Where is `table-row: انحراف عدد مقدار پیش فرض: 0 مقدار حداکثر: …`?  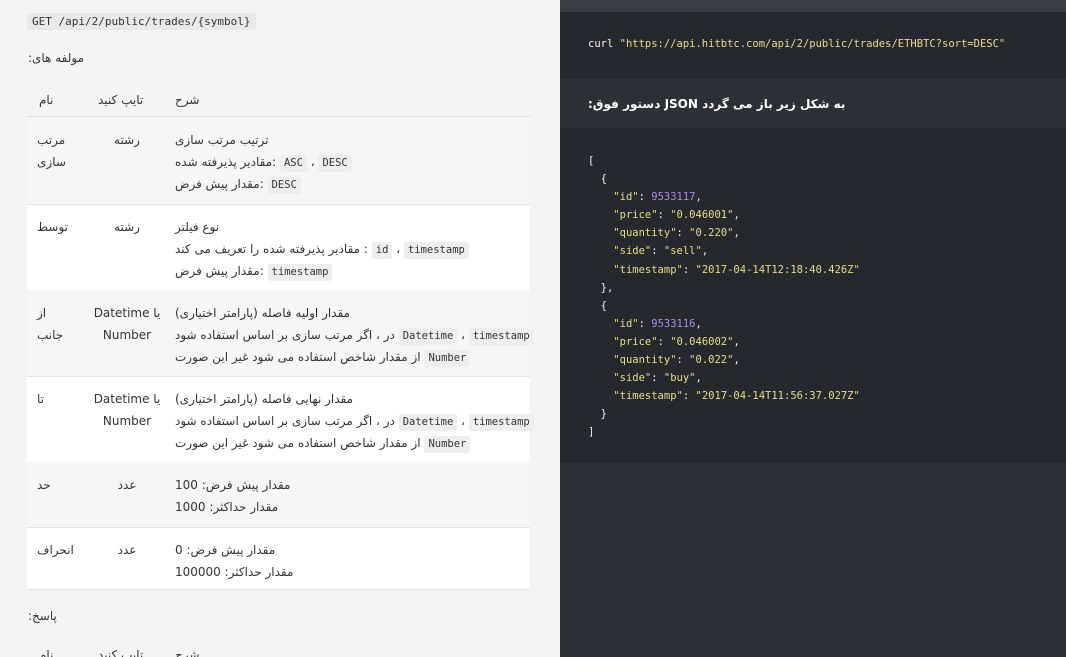 table-row: انحراف عدد مقدار پیش فرض: 0 مقدار حداکثر: … is located at coordinates (278, 558).